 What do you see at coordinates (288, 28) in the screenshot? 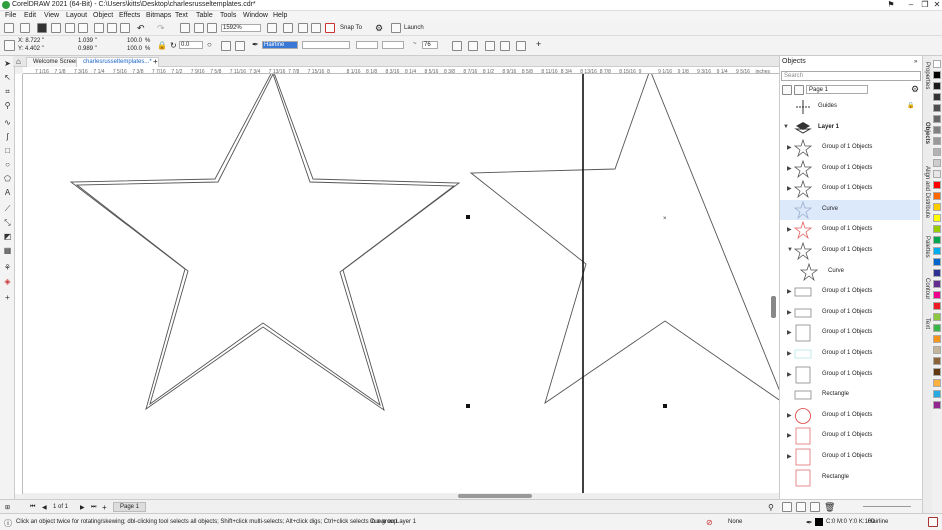
I see `rulers-icon` at bounding box center [288, 28].